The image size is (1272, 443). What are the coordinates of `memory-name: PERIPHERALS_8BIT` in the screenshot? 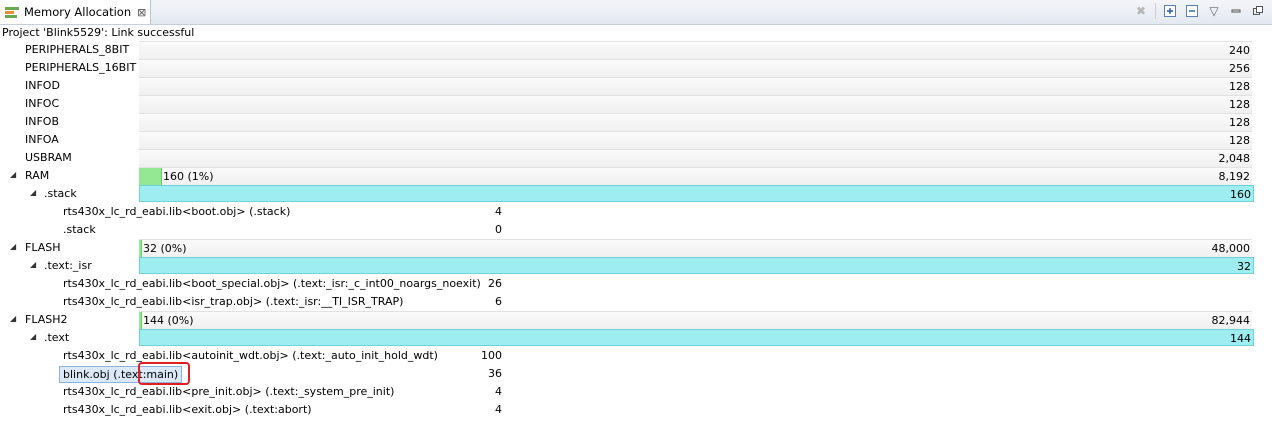 It's located at (77, 49).